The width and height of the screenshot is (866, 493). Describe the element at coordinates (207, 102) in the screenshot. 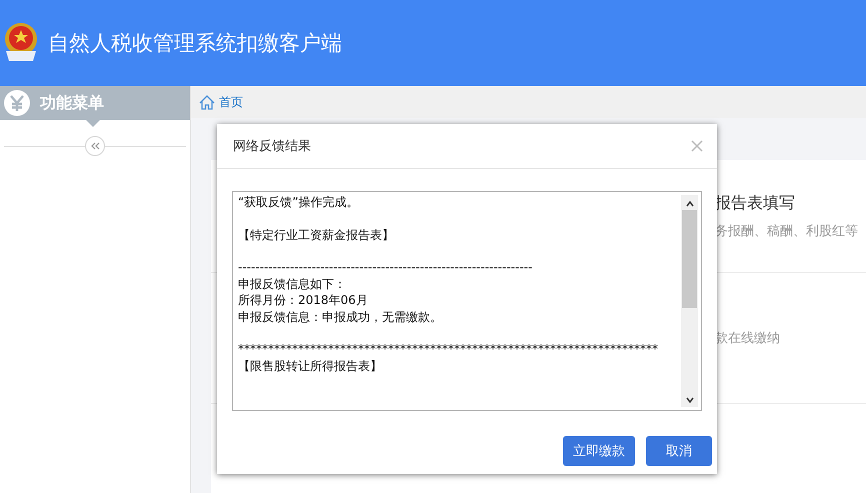

I see `home-icon` at that location.